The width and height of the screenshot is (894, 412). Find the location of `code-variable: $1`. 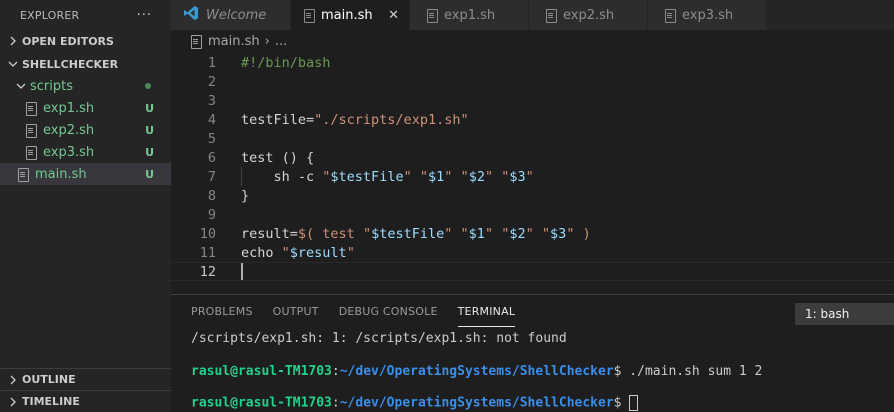

code-variable: $1 is located at coordinates (436, 176).